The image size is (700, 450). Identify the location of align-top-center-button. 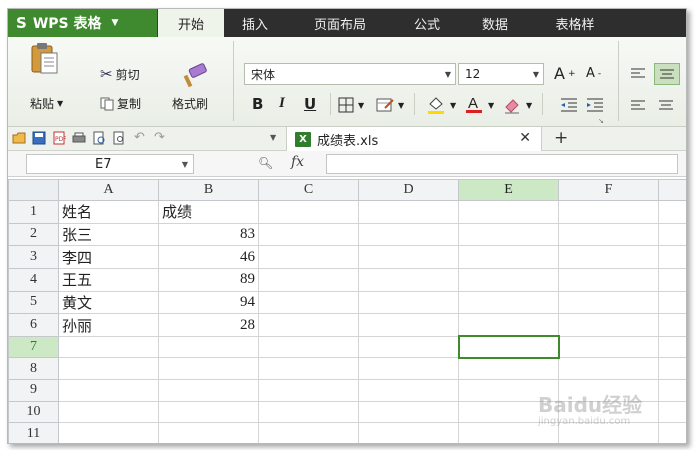
(667, 74).